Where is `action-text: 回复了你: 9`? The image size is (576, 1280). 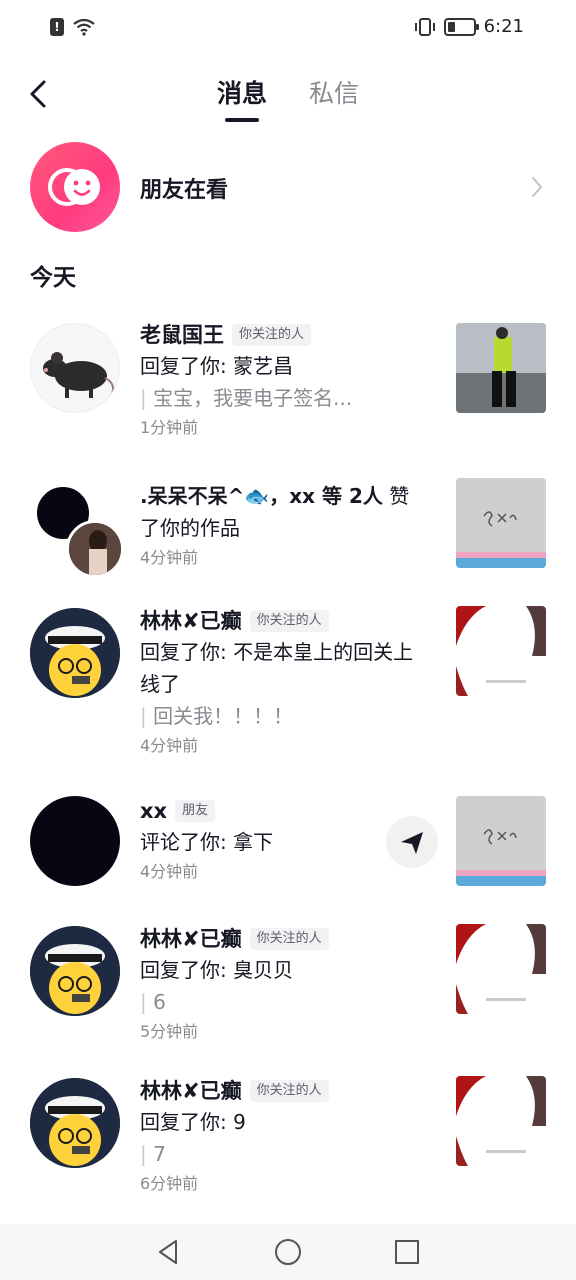 action-text: 回复了你: 9 is located at coordinates (193, 1122).